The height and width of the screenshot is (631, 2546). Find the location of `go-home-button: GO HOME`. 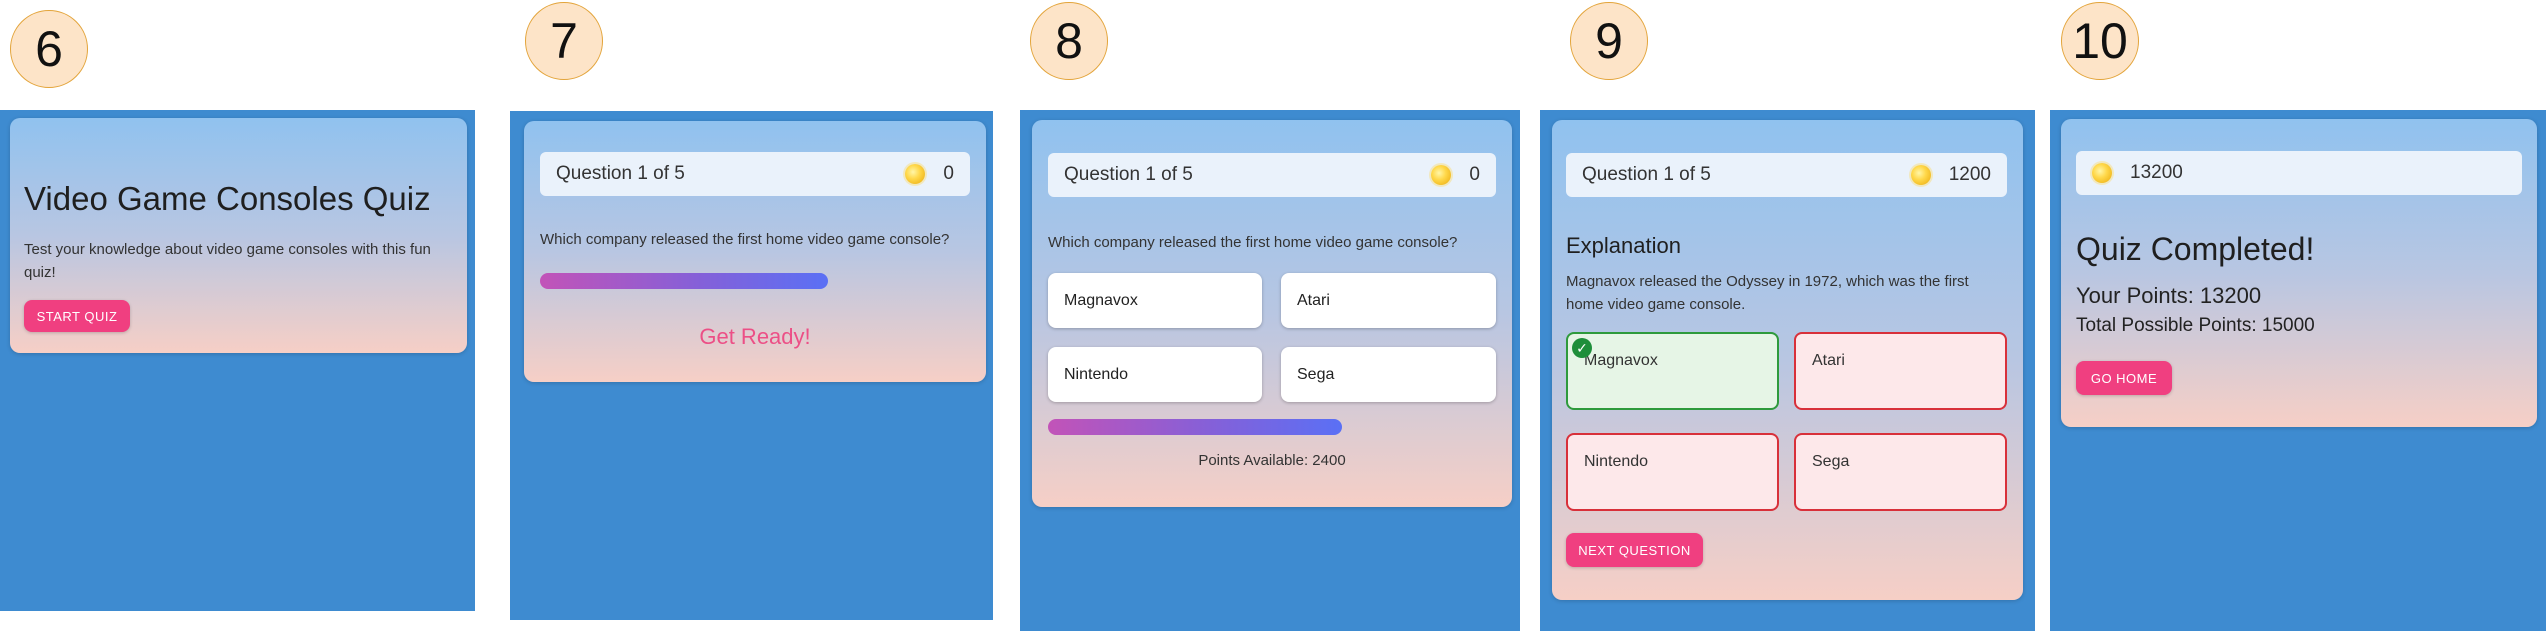

go-home-button: GO HOME is located at coordinates (2124, 378).